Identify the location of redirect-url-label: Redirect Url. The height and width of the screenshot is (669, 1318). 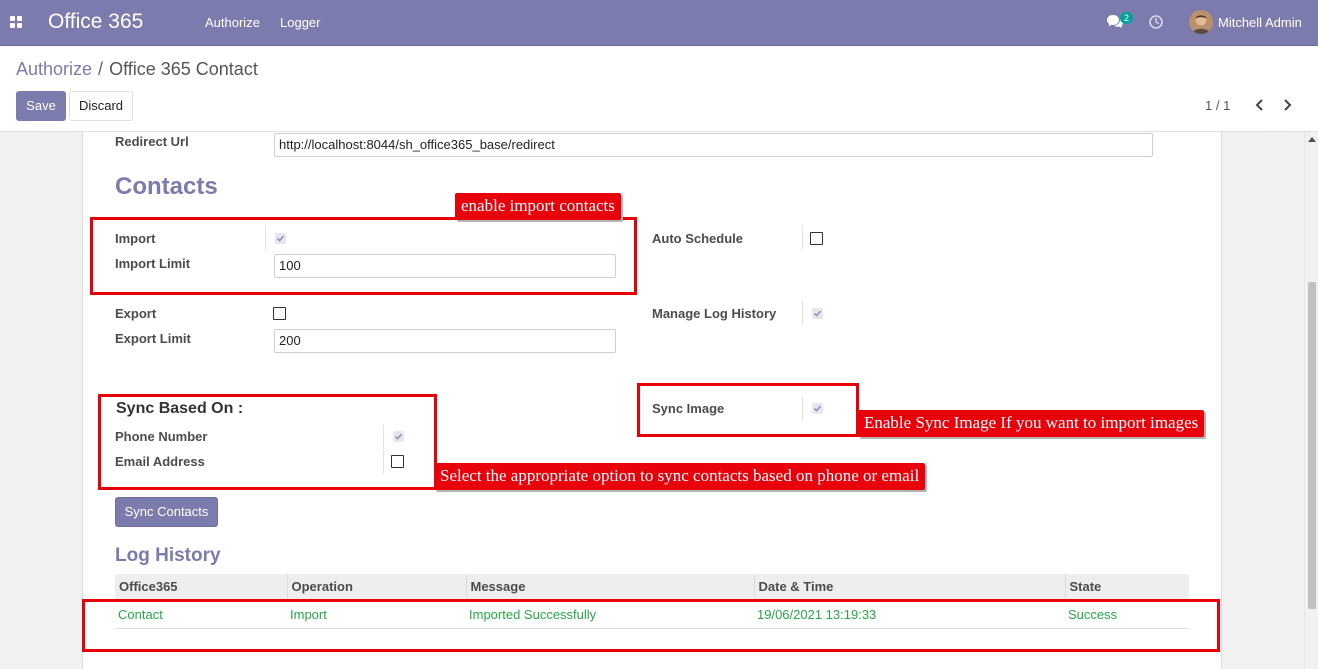
(152, 141).